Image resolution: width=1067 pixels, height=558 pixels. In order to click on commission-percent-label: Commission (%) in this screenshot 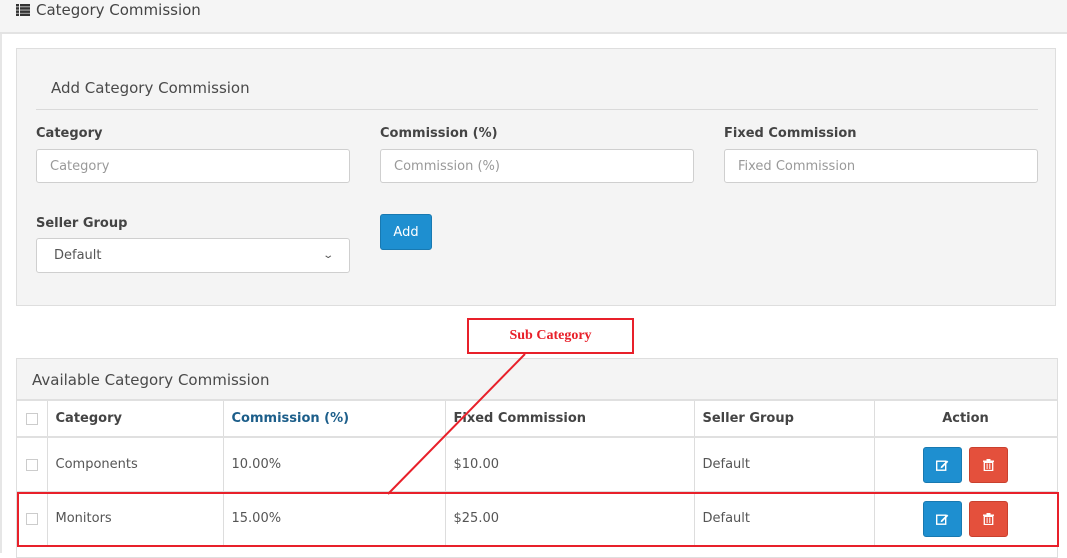, I will do `click(439, 133)`.